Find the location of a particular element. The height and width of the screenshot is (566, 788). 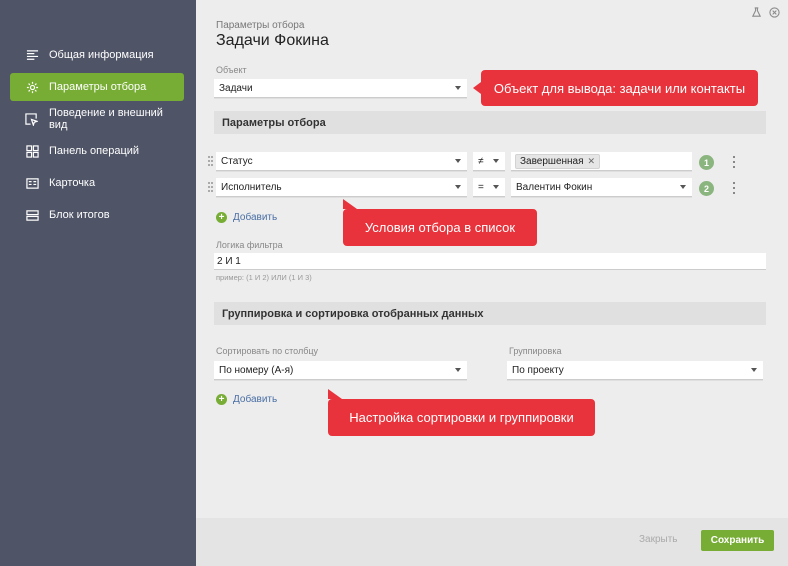

condition-field-select: Исполнитель is located at coordinates (341, 187).